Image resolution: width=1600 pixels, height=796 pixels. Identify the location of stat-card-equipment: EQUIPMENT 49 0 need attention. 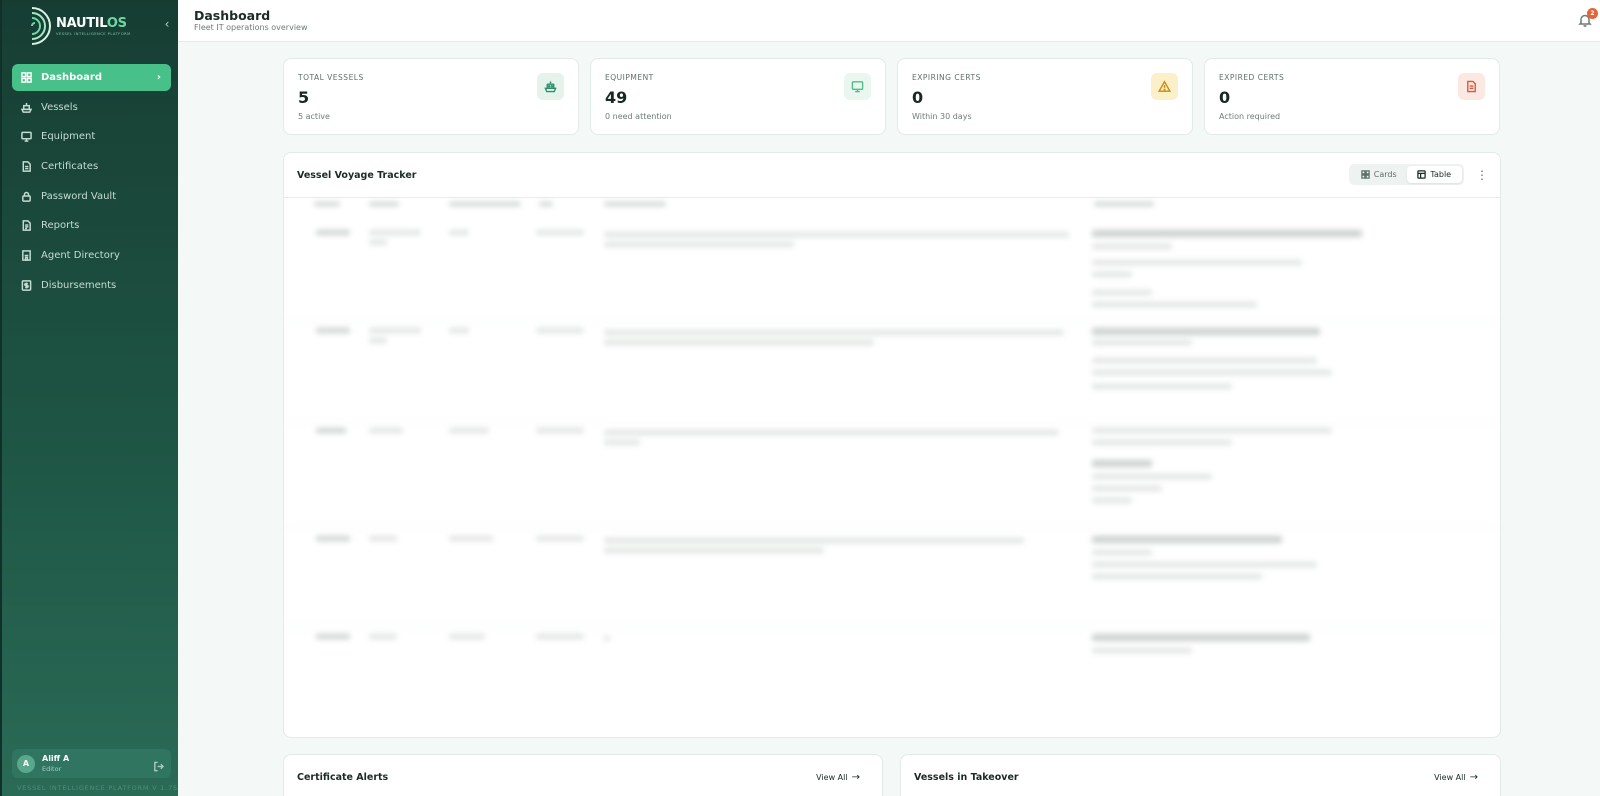
(738, 96).